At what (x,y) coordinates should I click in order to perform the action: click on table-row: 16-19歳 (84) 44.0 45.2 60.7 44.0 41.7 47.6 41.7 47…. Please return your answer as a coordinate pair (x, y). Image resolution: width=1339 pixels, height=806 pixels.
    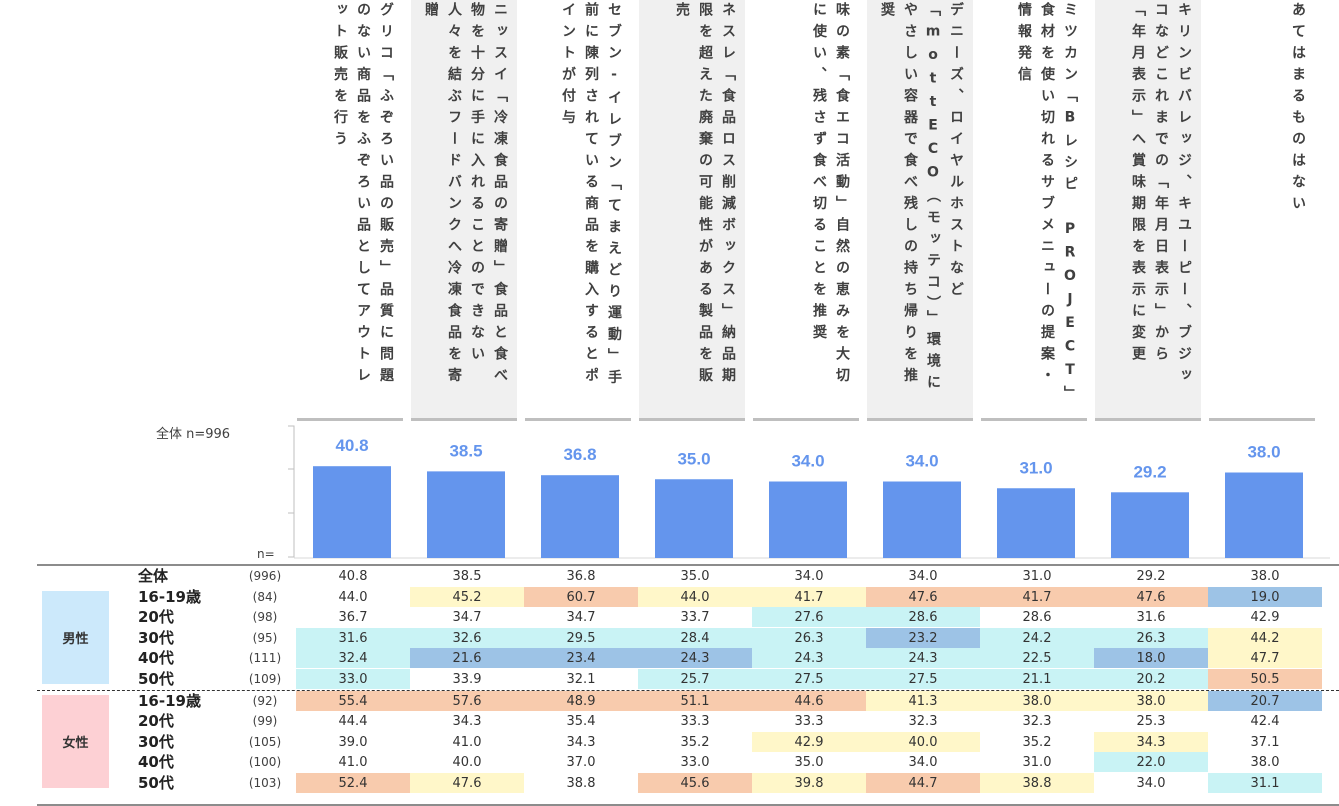
    Looking at the image, I should click on (688, 596).